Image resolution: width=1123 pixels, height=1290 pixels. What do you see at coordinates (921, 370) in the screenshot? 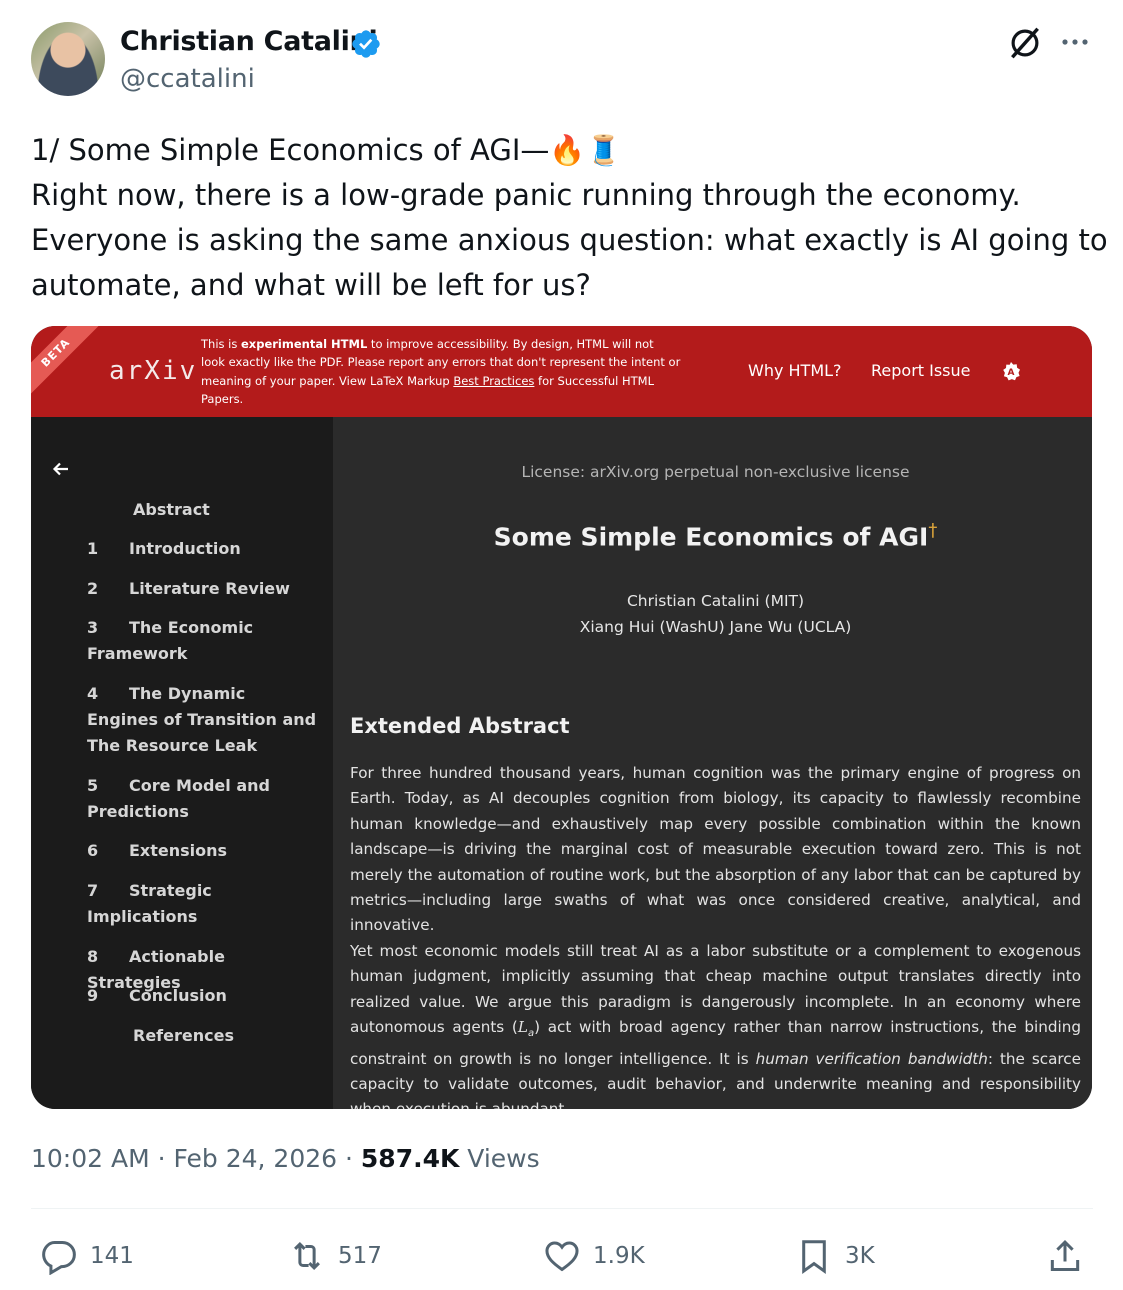
I see `report-issue-link: Report Issue` at bounding box center [921, 370].